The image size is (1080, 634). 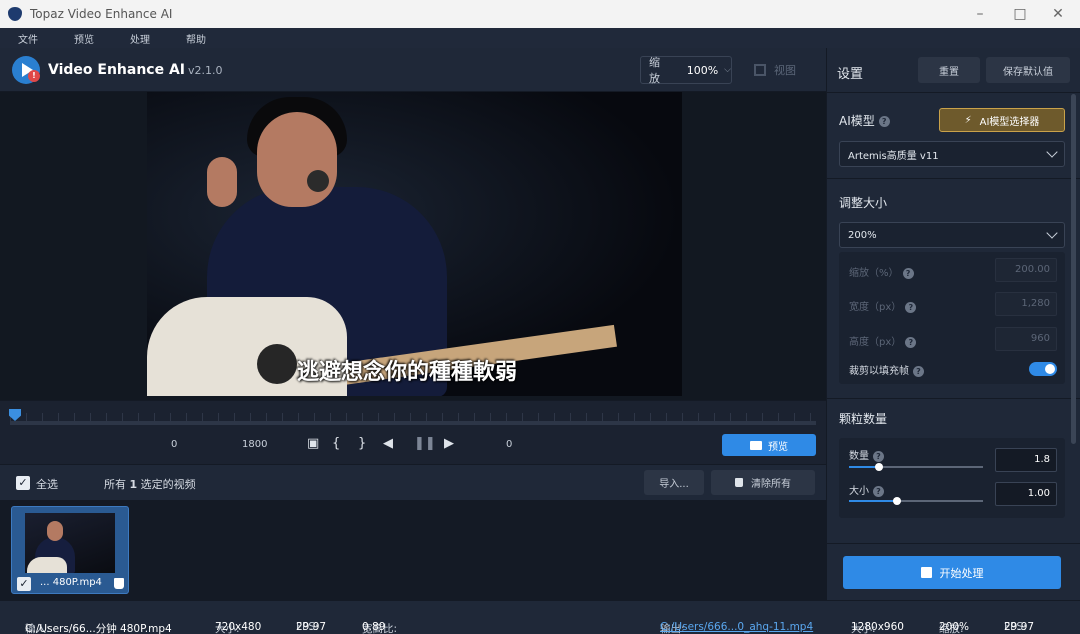 I want to click on close-icon: ✕, so click(x=1058, y=14).